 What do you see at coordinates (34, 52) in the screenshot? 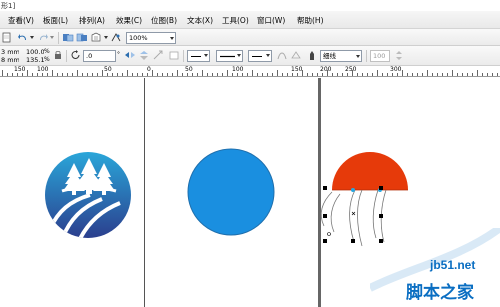
I see `scale-x-field: 100.0` at bounding box center [34, 52].